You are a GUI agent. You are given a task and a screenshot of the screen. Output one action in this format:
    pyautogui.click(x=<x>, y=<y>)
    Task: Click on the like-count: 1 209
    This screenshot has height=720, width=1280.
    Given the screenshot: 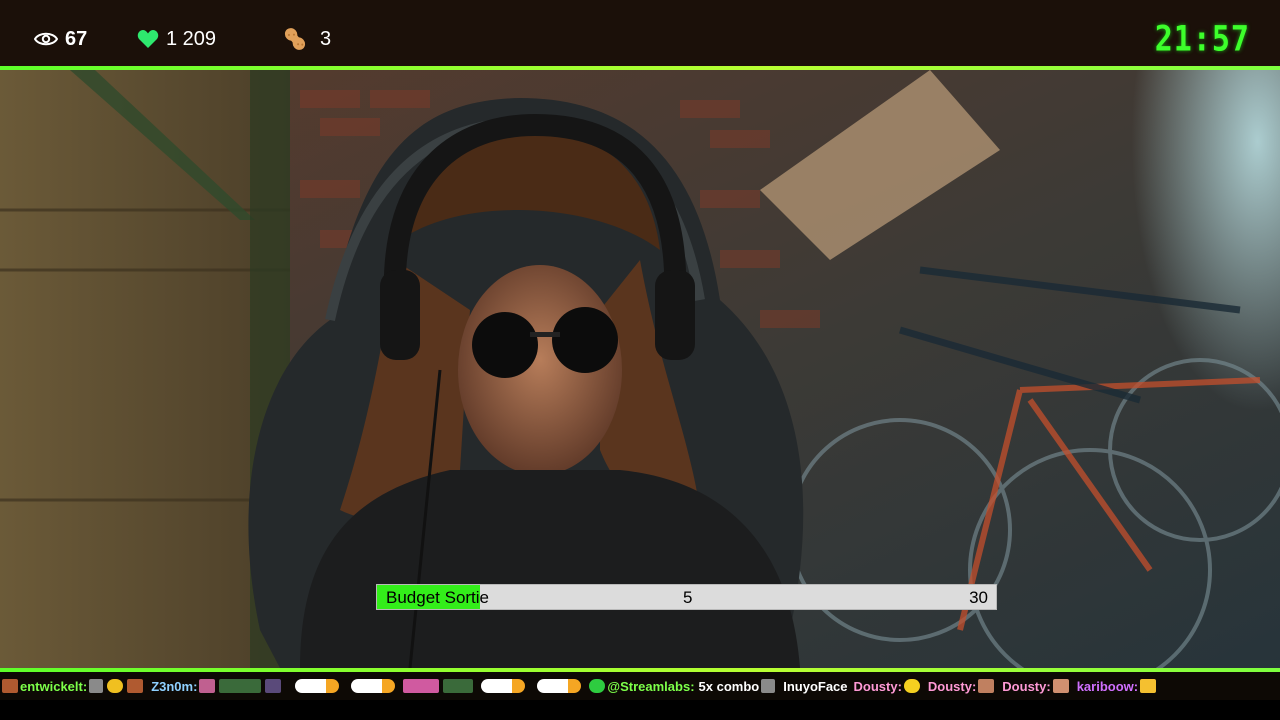 What is the action you would take?
    pyautogui.click(x=176, y=39)
    